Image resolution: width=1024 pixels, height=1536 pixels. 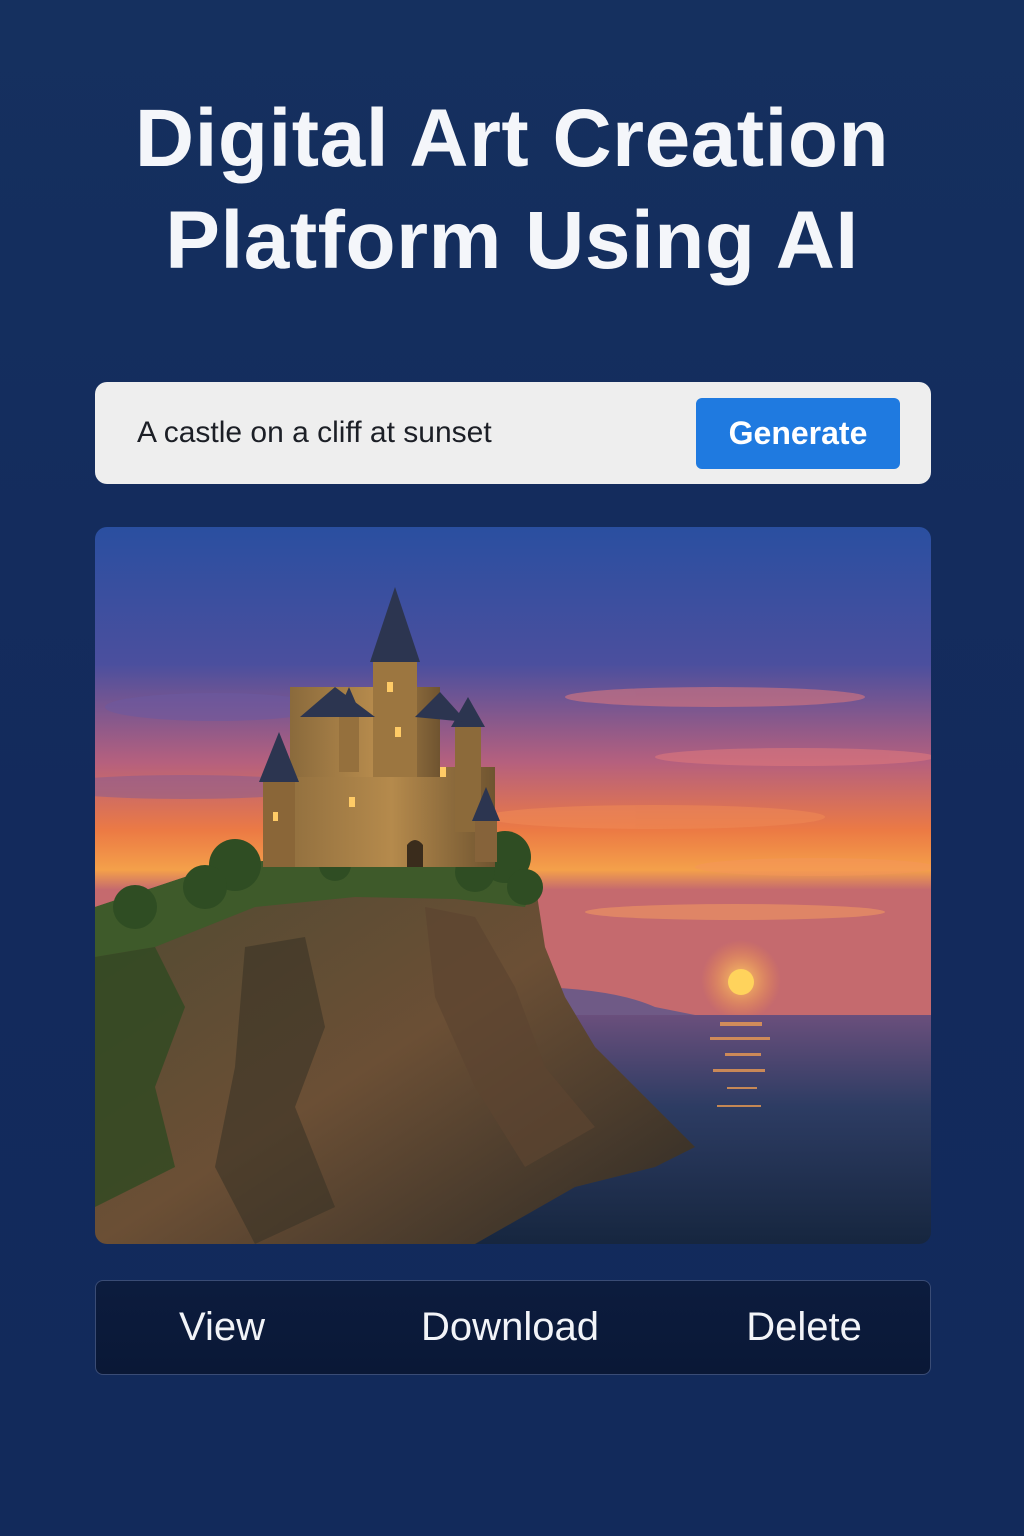 What do you see at coordinates (222, 1327) in the screenshot?
I see `view-button: View` at bounding box center [222, 1327].